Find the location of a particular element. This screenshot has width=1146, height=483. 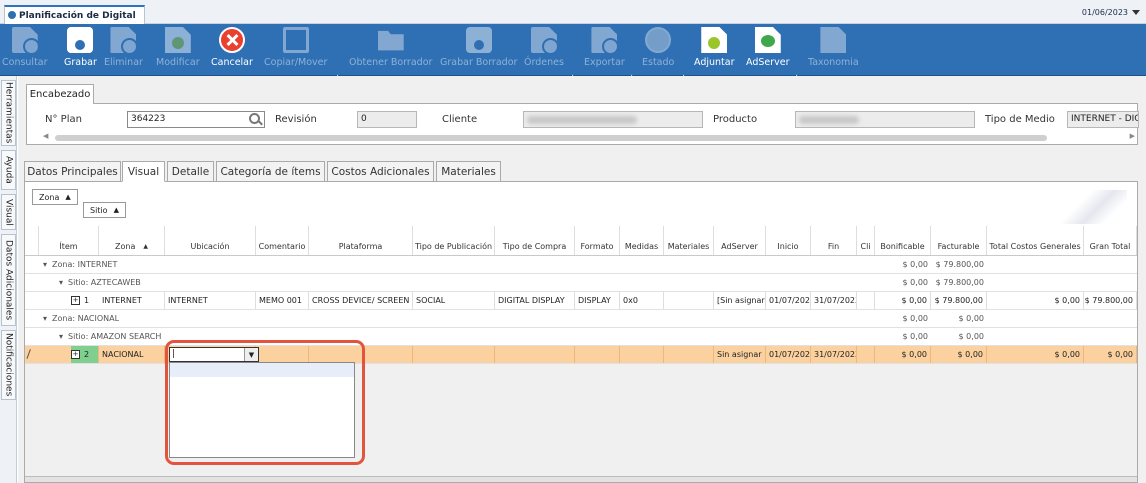

col-zona: Zona ▲ is located at coordinates (132, 240).